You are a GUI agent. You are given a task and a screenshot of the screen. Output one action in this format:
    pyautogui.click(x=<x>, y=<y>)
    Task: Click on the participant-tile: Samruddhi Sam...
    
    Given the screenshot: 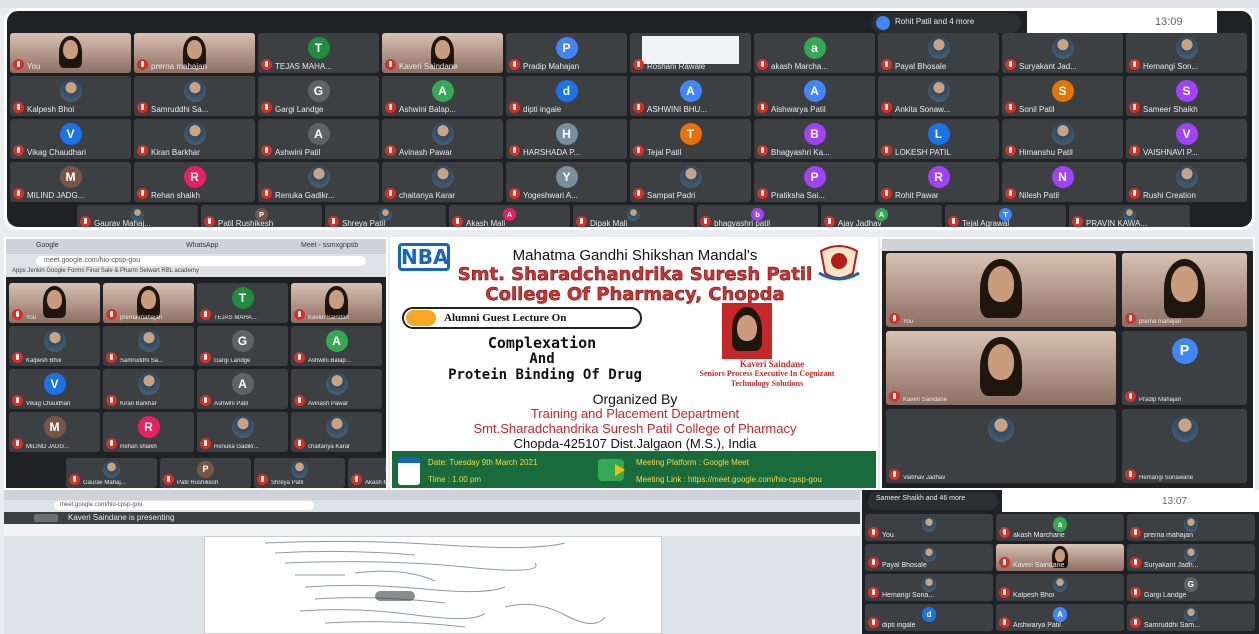 What is the action you would take?
    pyautogui.click(x=1191, y=617)
    